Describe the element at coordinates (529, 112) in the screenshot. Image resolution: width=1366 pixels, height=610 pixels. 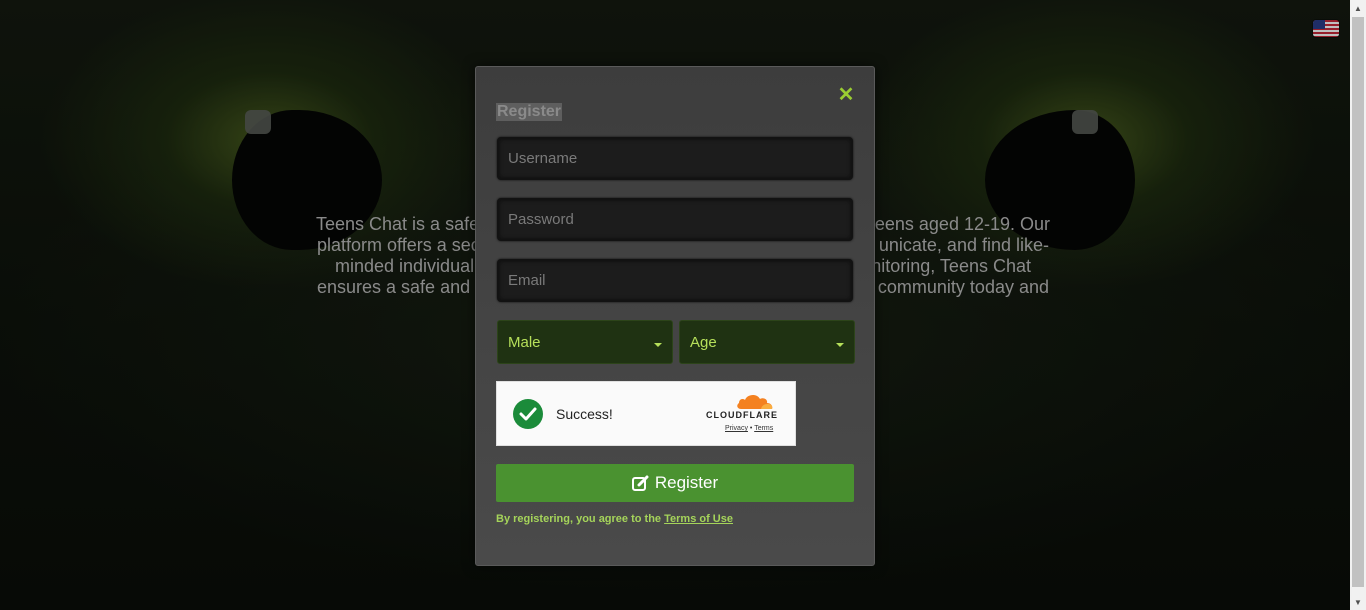
I see `modal-title: Register` at that location.